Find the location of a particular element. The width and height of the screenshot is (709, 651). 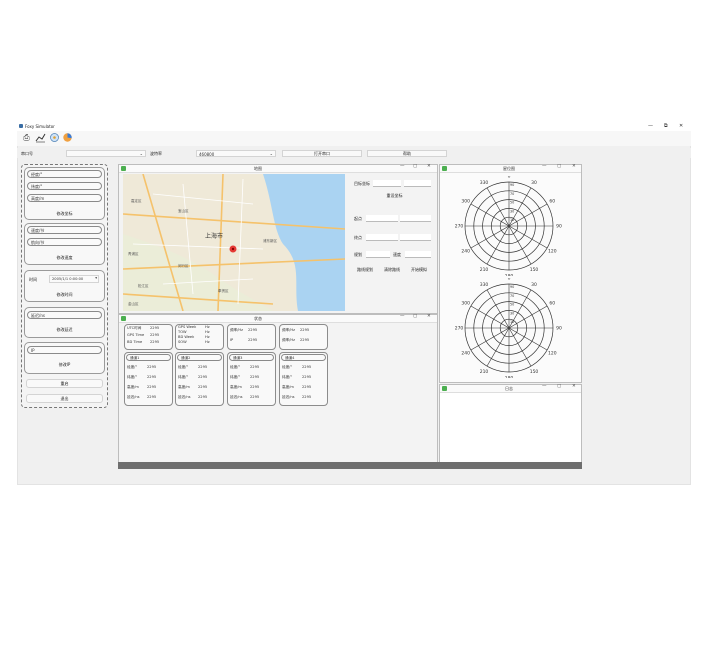

skyplot-bearing-label: 60 is located at coordinates (552, 202).